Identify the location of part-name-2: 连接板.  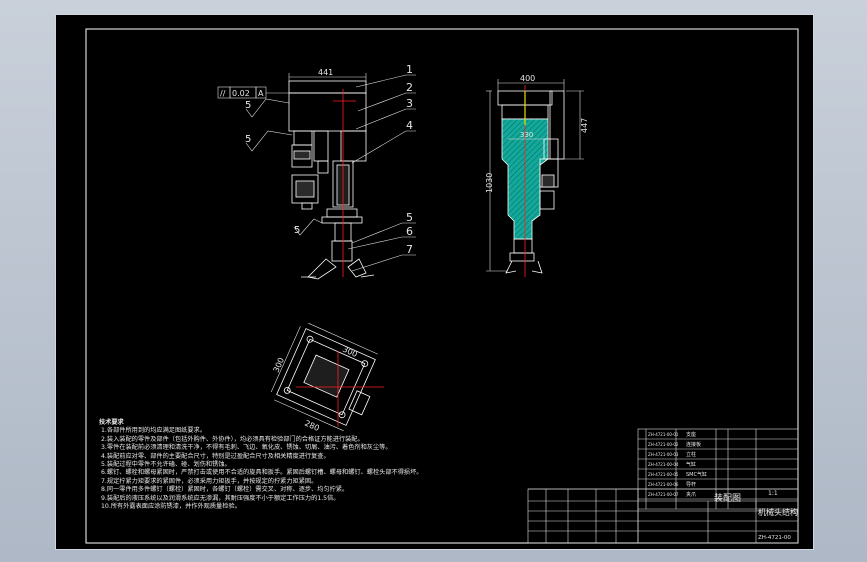
(693, 444).